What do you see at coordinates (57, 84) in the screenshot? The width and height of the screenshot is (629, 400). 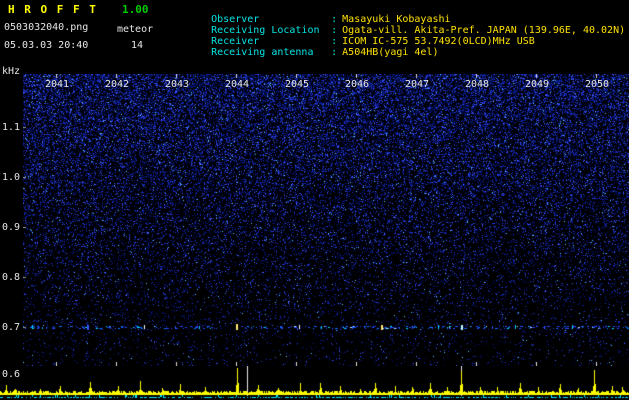 I see `time-tick-label: 2041` at bounding box center [57, 84].